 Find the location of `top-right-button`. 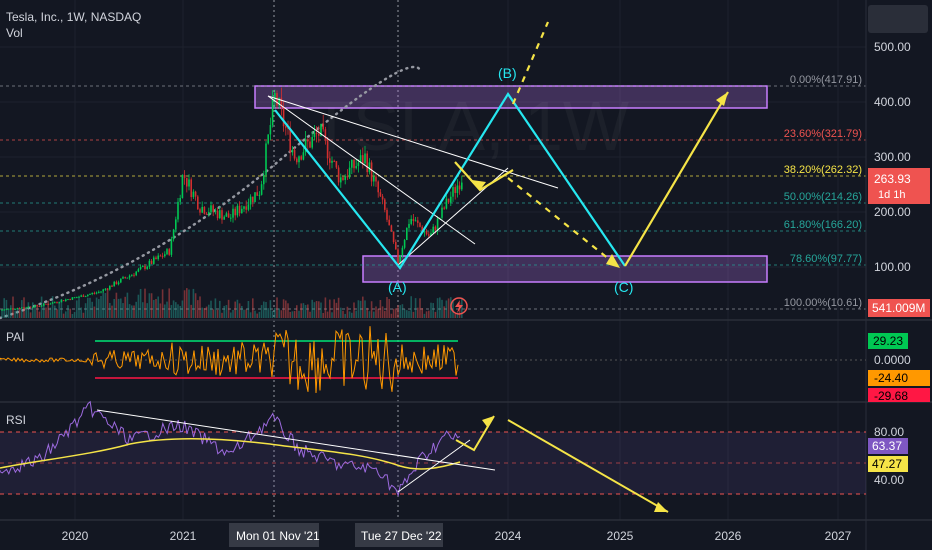

top-right-button is located at coordinates (898, 19).